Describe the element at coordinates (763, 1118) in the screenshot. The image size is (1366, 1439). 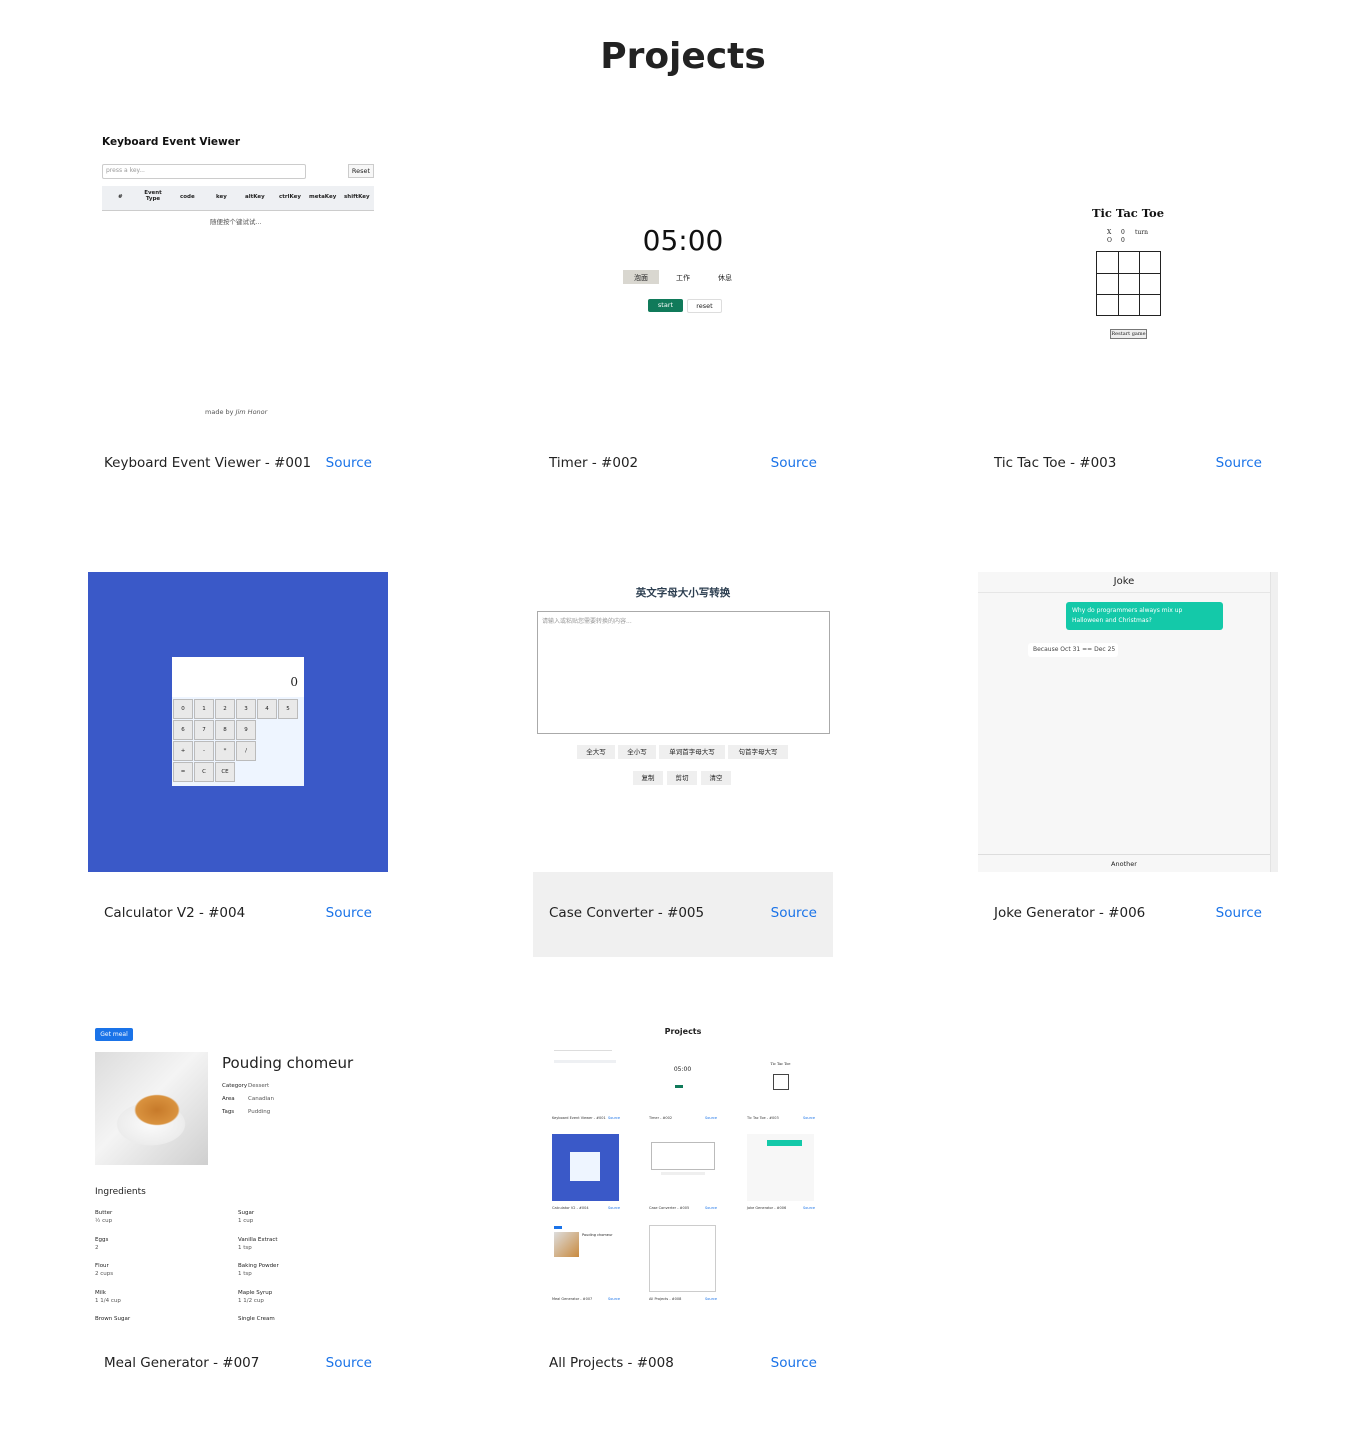
I see `mini-caption: Tic Tac Toe - #003` at that location.